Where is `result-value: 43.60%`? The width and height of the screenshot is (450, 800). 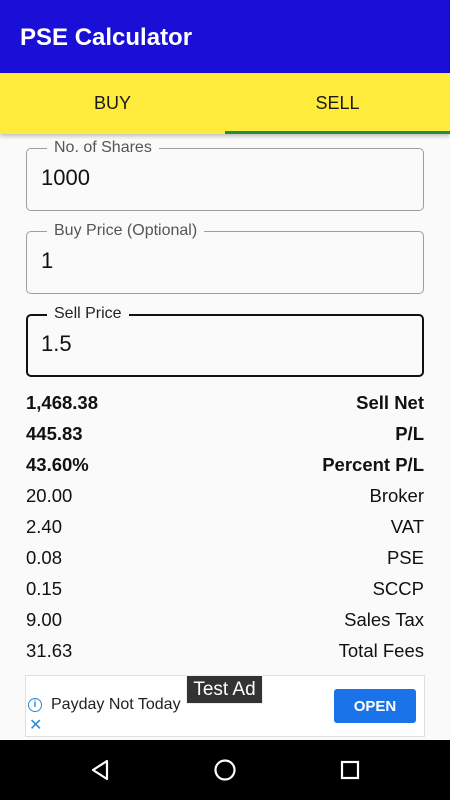 result-value: 43.60% is located at coordinates (57, 465).